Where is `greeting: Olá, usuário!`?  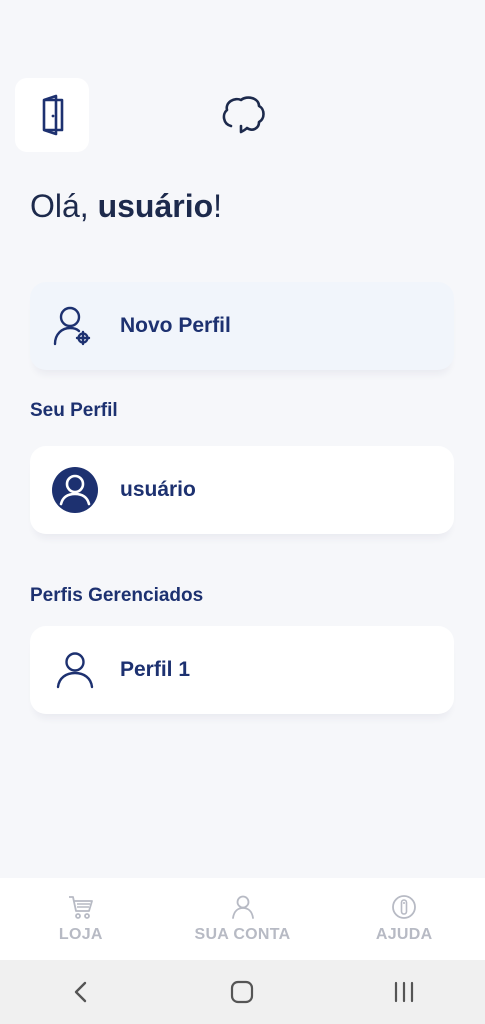
greeting: Olá, usuário! is located at coordinates (126, 206).